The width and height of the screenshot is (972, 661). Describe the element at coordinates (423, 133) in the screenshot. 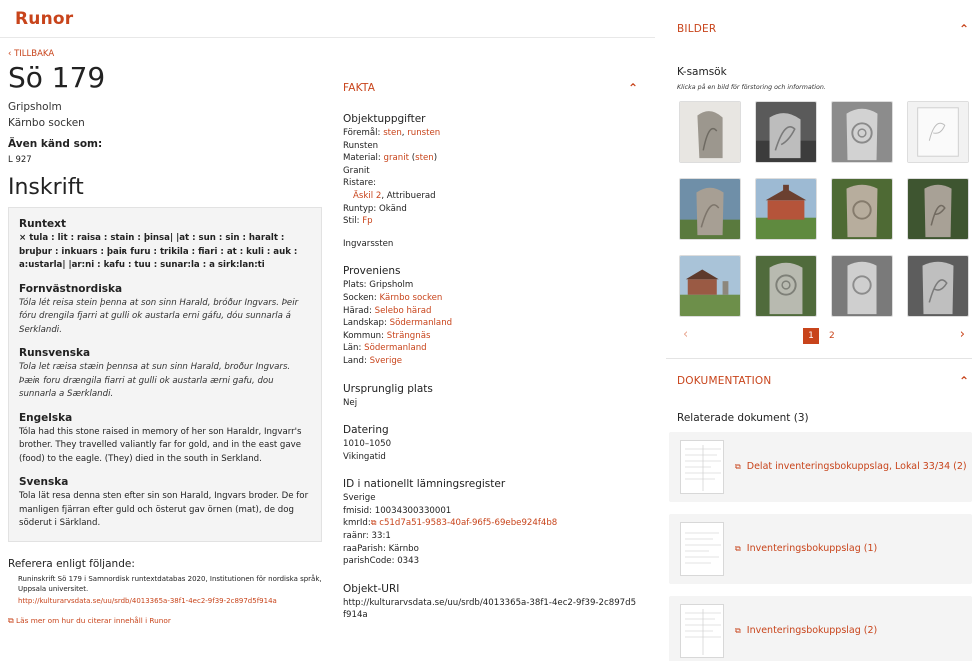

I see `foremal-link-runsten: runsten` at that location.